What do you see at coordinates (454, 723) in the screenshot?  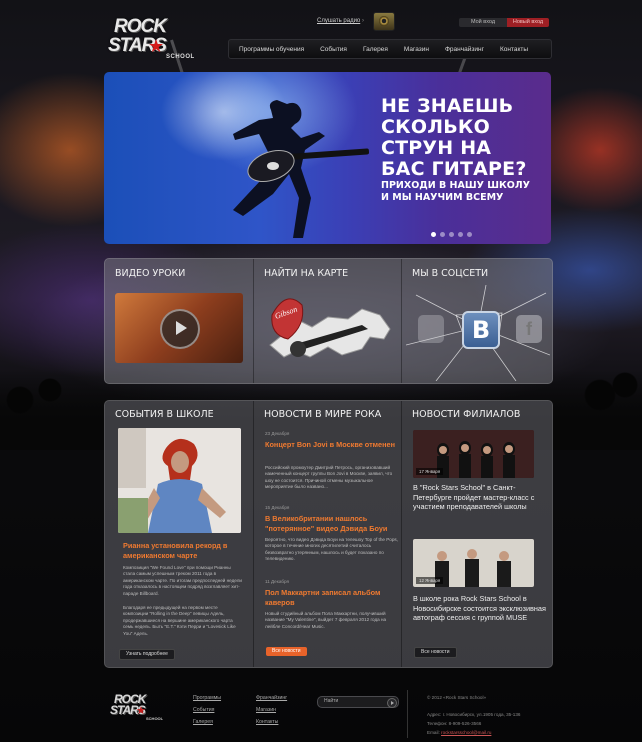 I see `phone: Телефон: 8-909-526-3566` at bounding box center [454, 723].